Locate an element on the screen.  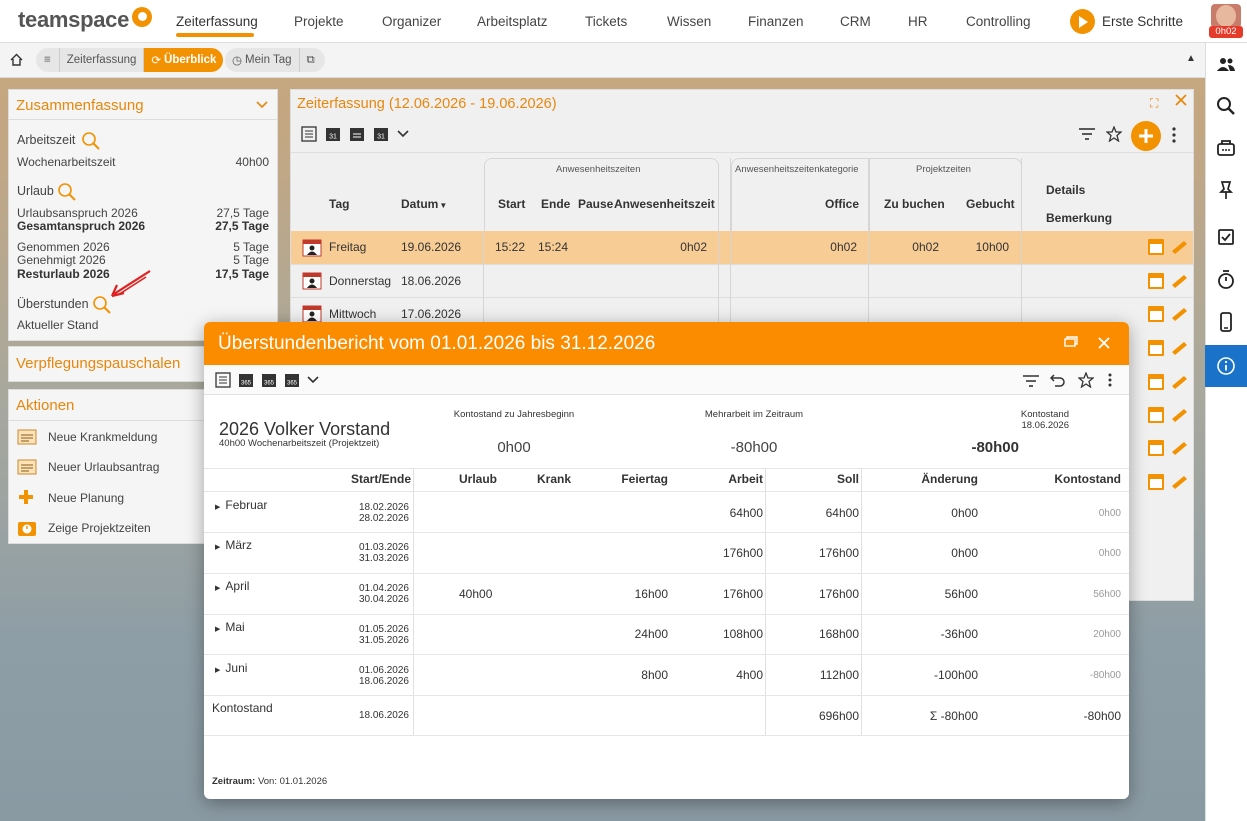
mein-tag-button: ◷ Mein Tag is located at coordinates (262, 60).